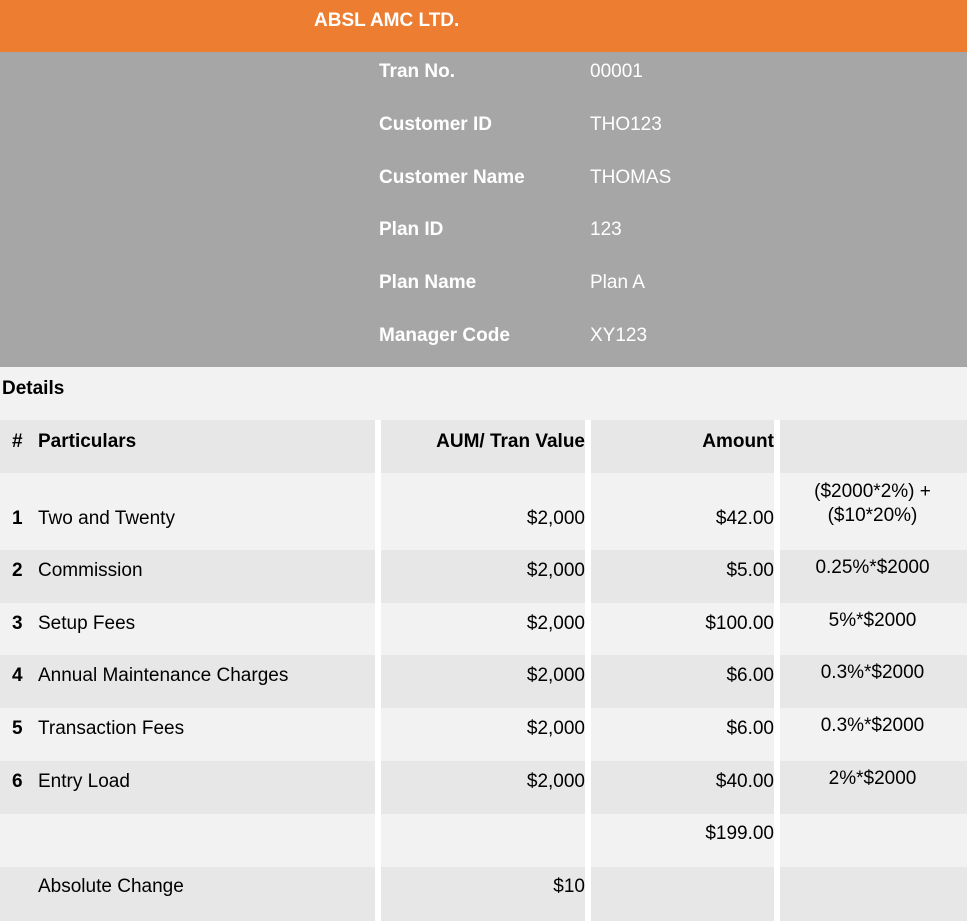 The height and width of the screenshot is (921, 967). Describe the element at coordinates (483, 840) in the screenshot. I see `total-row: $199.00` at that location.